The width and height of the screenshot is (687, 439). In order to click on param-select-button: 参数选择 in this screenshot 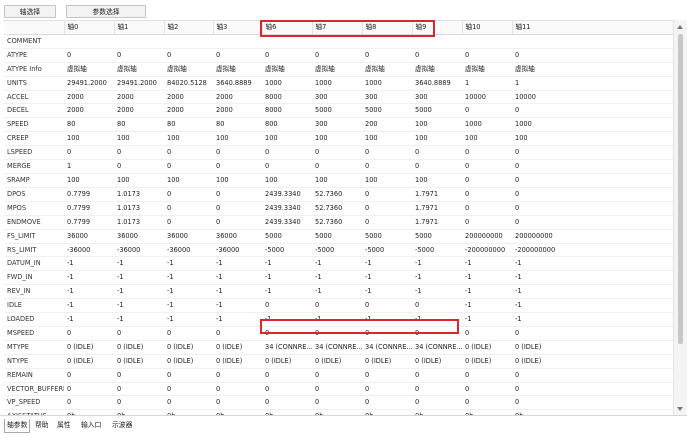, I will do `click(106, 11)`.